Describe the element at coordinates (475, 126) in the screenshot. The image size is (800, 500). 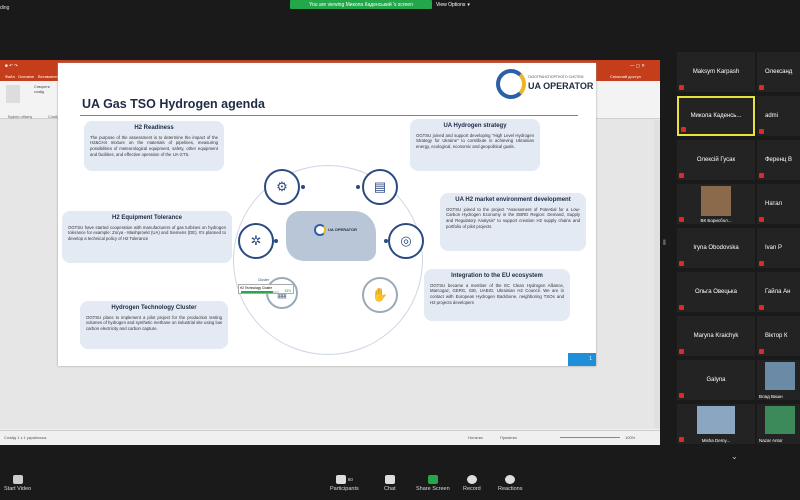
I see `card-title: UA Hydrogen strategy` at that location.